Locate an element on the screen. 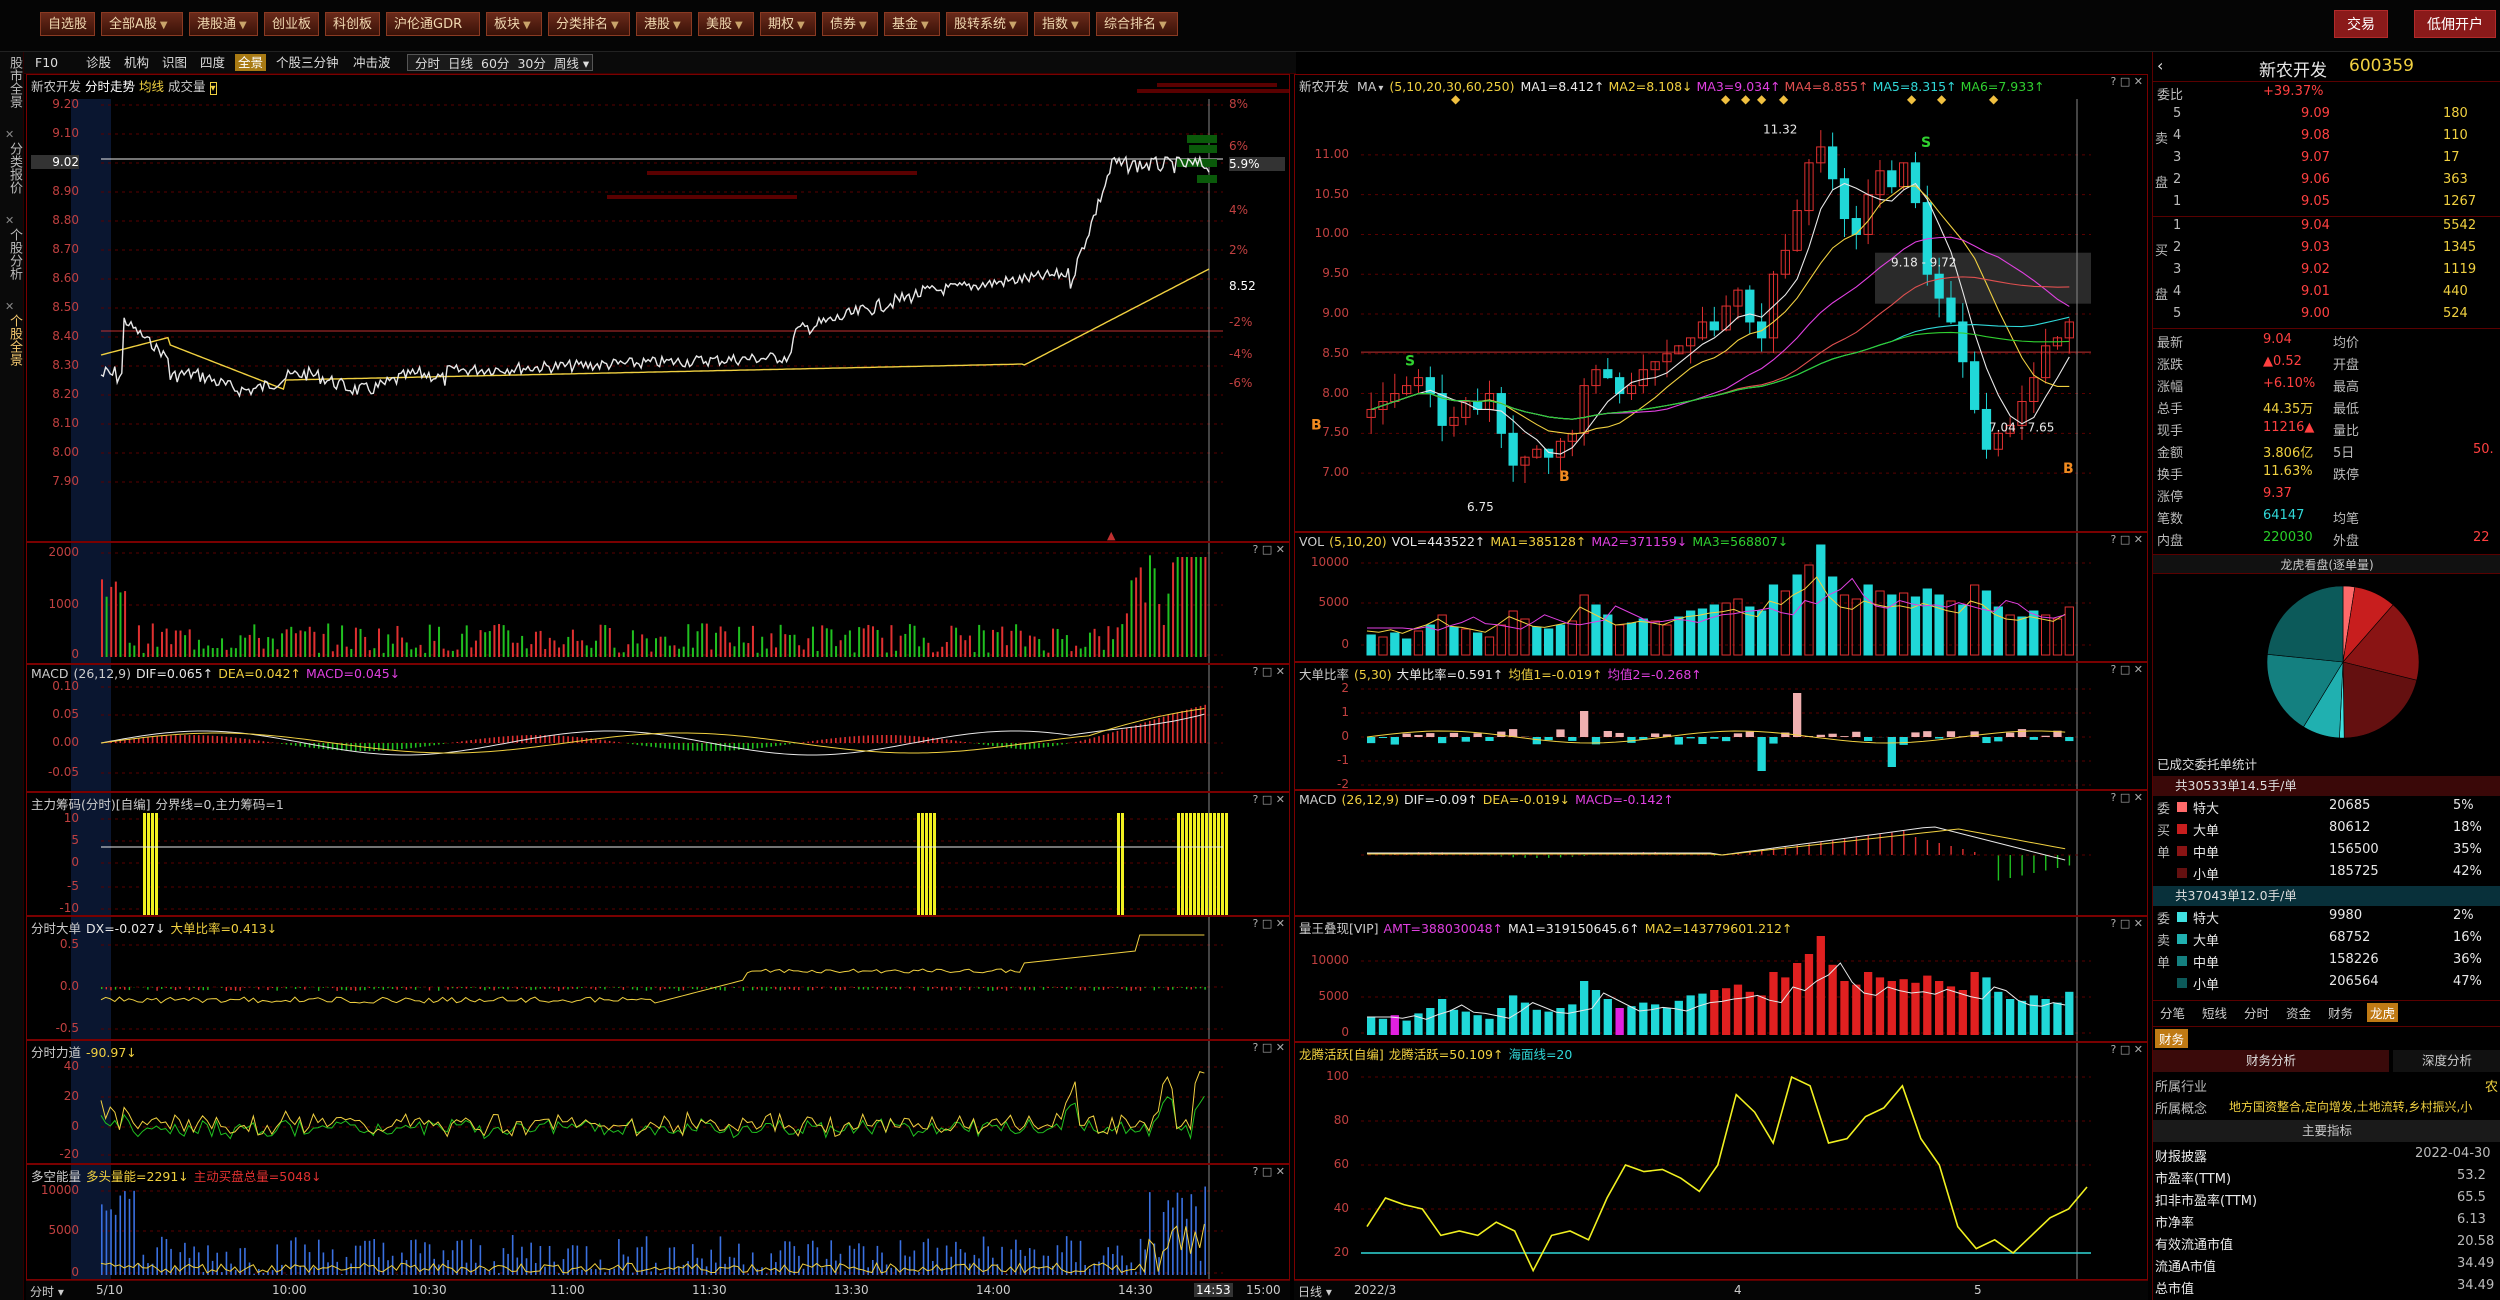 Image resolution: width=2500 pixels, height=1300 pixels. time-tick: 日线 ▾ is located at coordinates (1315, 1291).